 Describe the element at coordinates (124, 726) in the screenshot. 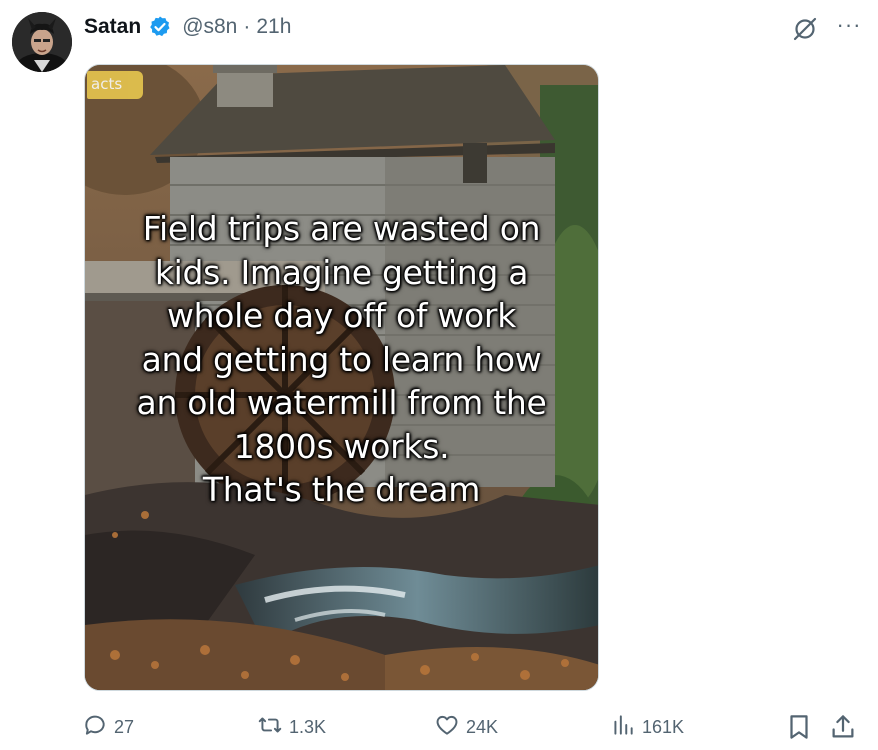

I see `reply-count: 27` at that location.